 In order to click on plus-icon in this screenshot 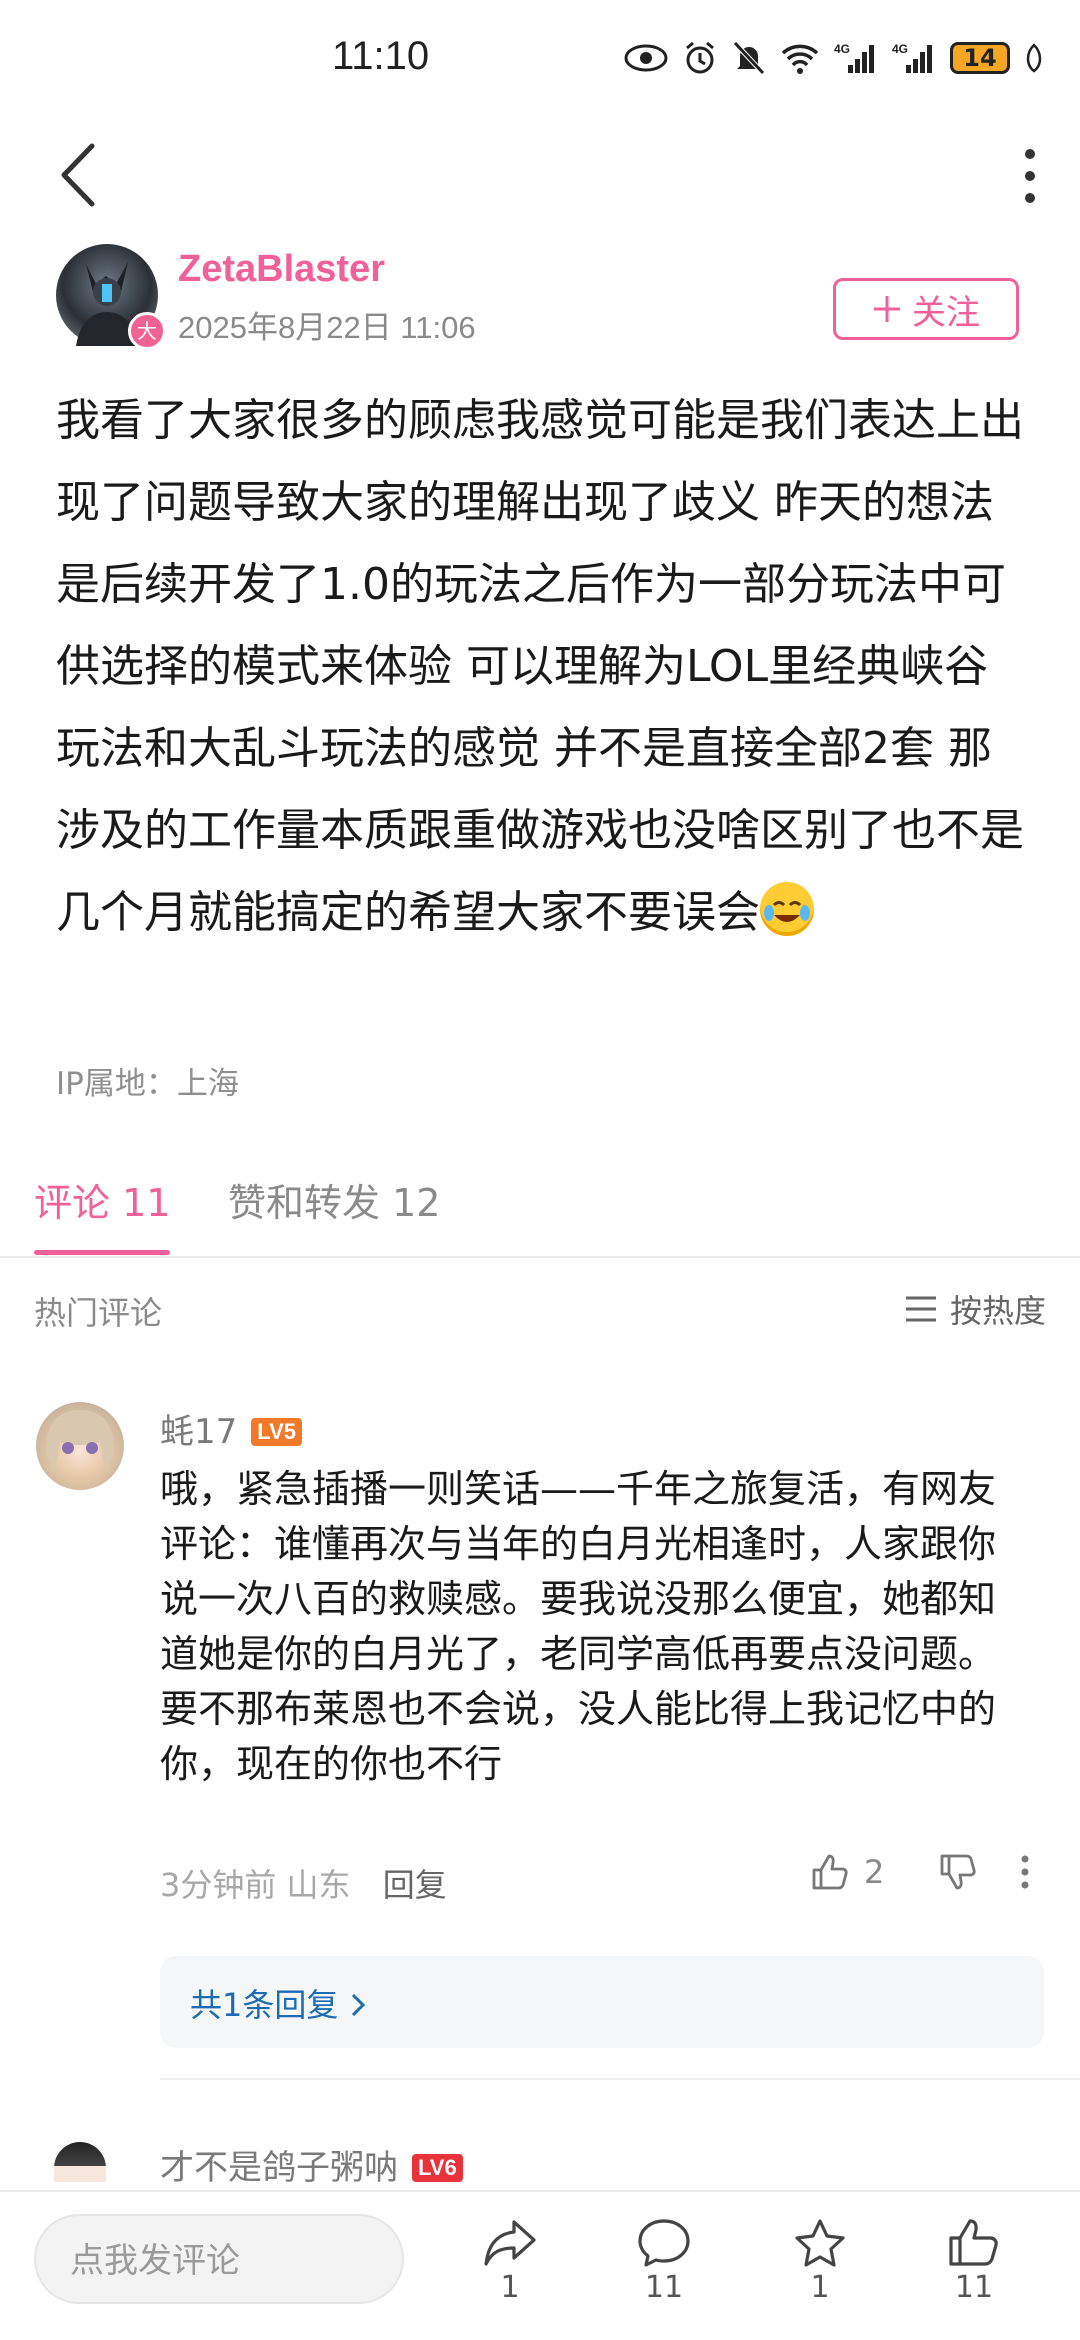, I will do `click(887, 309)`.